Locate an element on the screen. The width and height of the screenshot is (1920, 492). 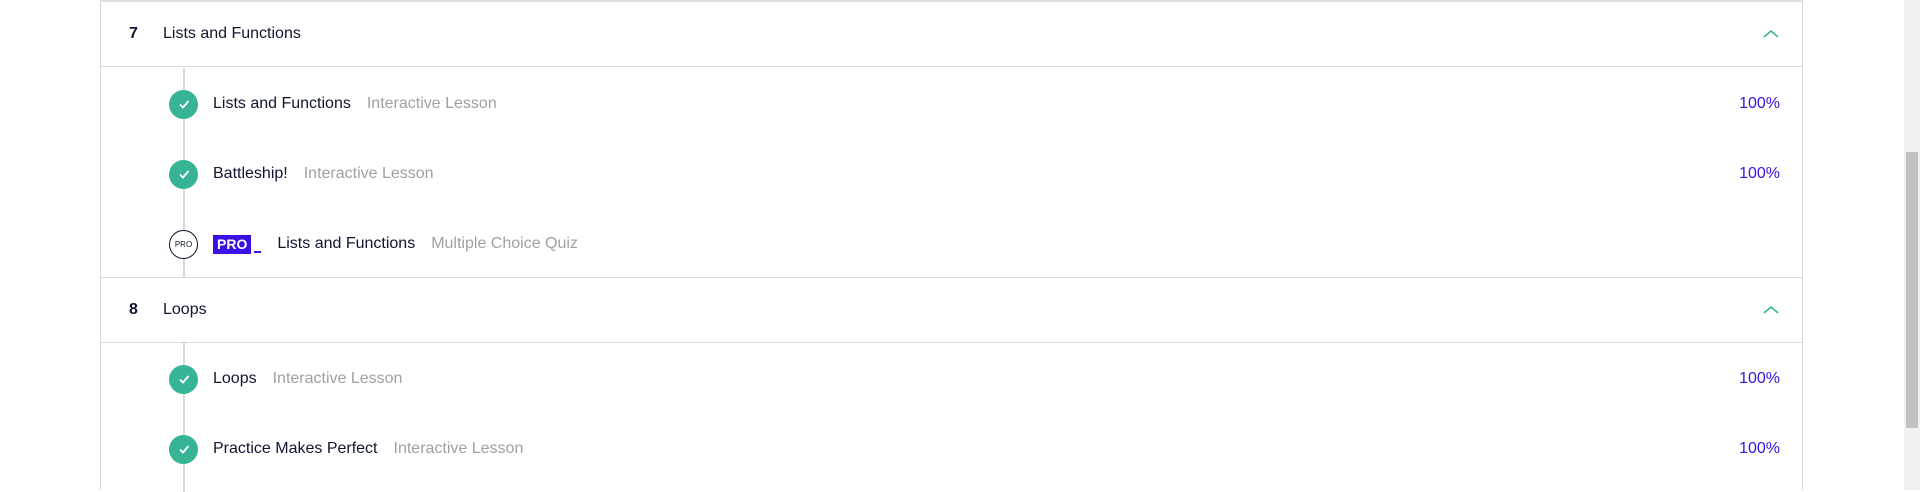
page-scrollbar is located at coordinates (1912, 245).